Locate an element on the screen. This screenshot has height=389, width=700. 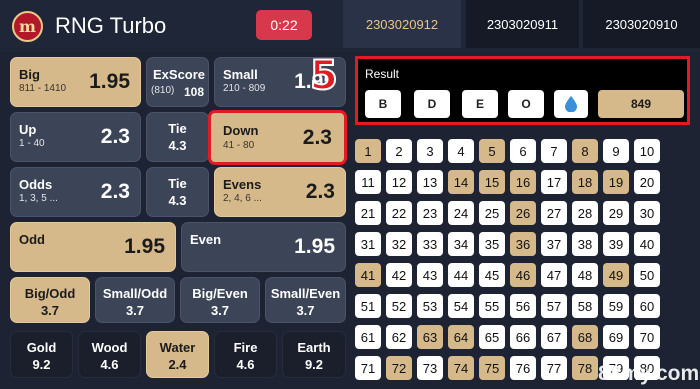
bet-label: Small/Even is located at coordinates (305, 293).